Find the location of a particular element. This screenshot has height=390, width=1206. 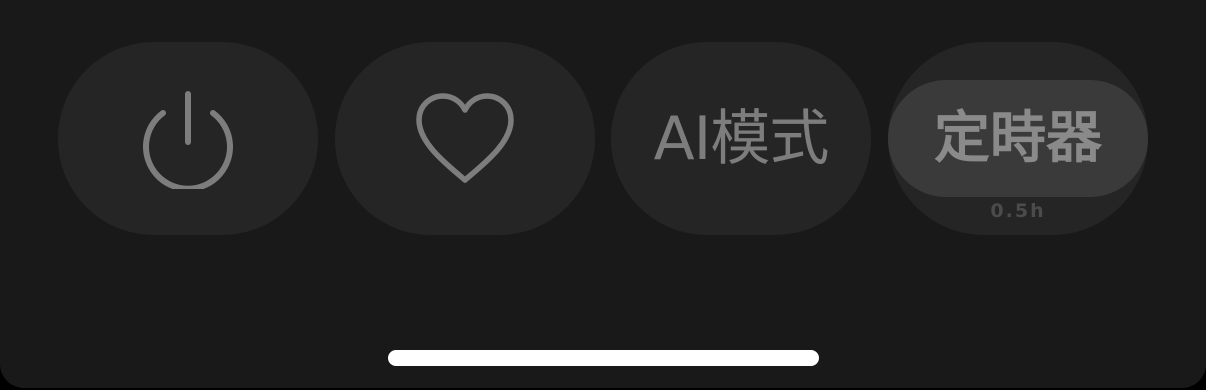

timer-highlight: 定時器 is located at coordinates (1018, 138).